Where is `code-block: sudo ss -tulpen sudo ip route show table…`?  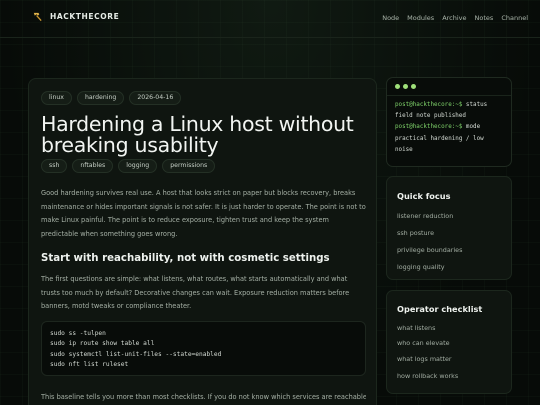
code-block: sudo ss -tulpen sudo ip route show table… is located at coordinates (203, 348).